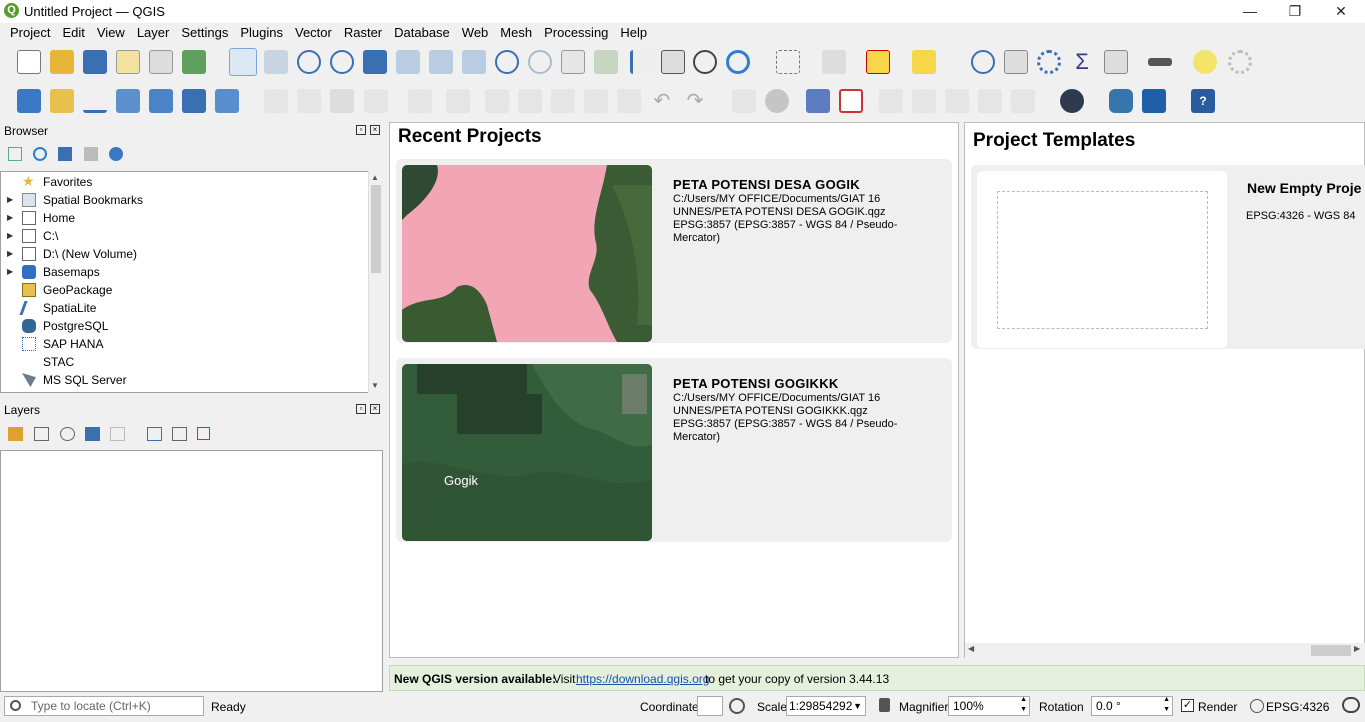 Image resolution: width=1365 pixels, height=722 pixels. I want to click on unplaced-labels-icon, so click(851, 101).